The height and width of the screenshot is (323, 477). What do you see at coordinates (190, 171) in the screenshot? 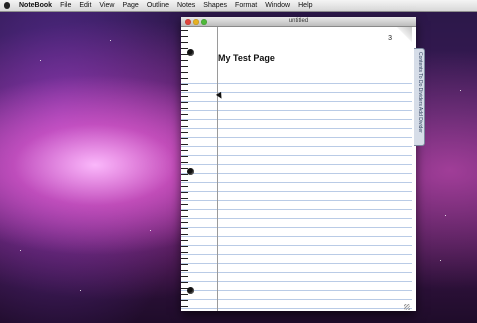
I see `binder-hole-middle` at bounding box center [190, 171].